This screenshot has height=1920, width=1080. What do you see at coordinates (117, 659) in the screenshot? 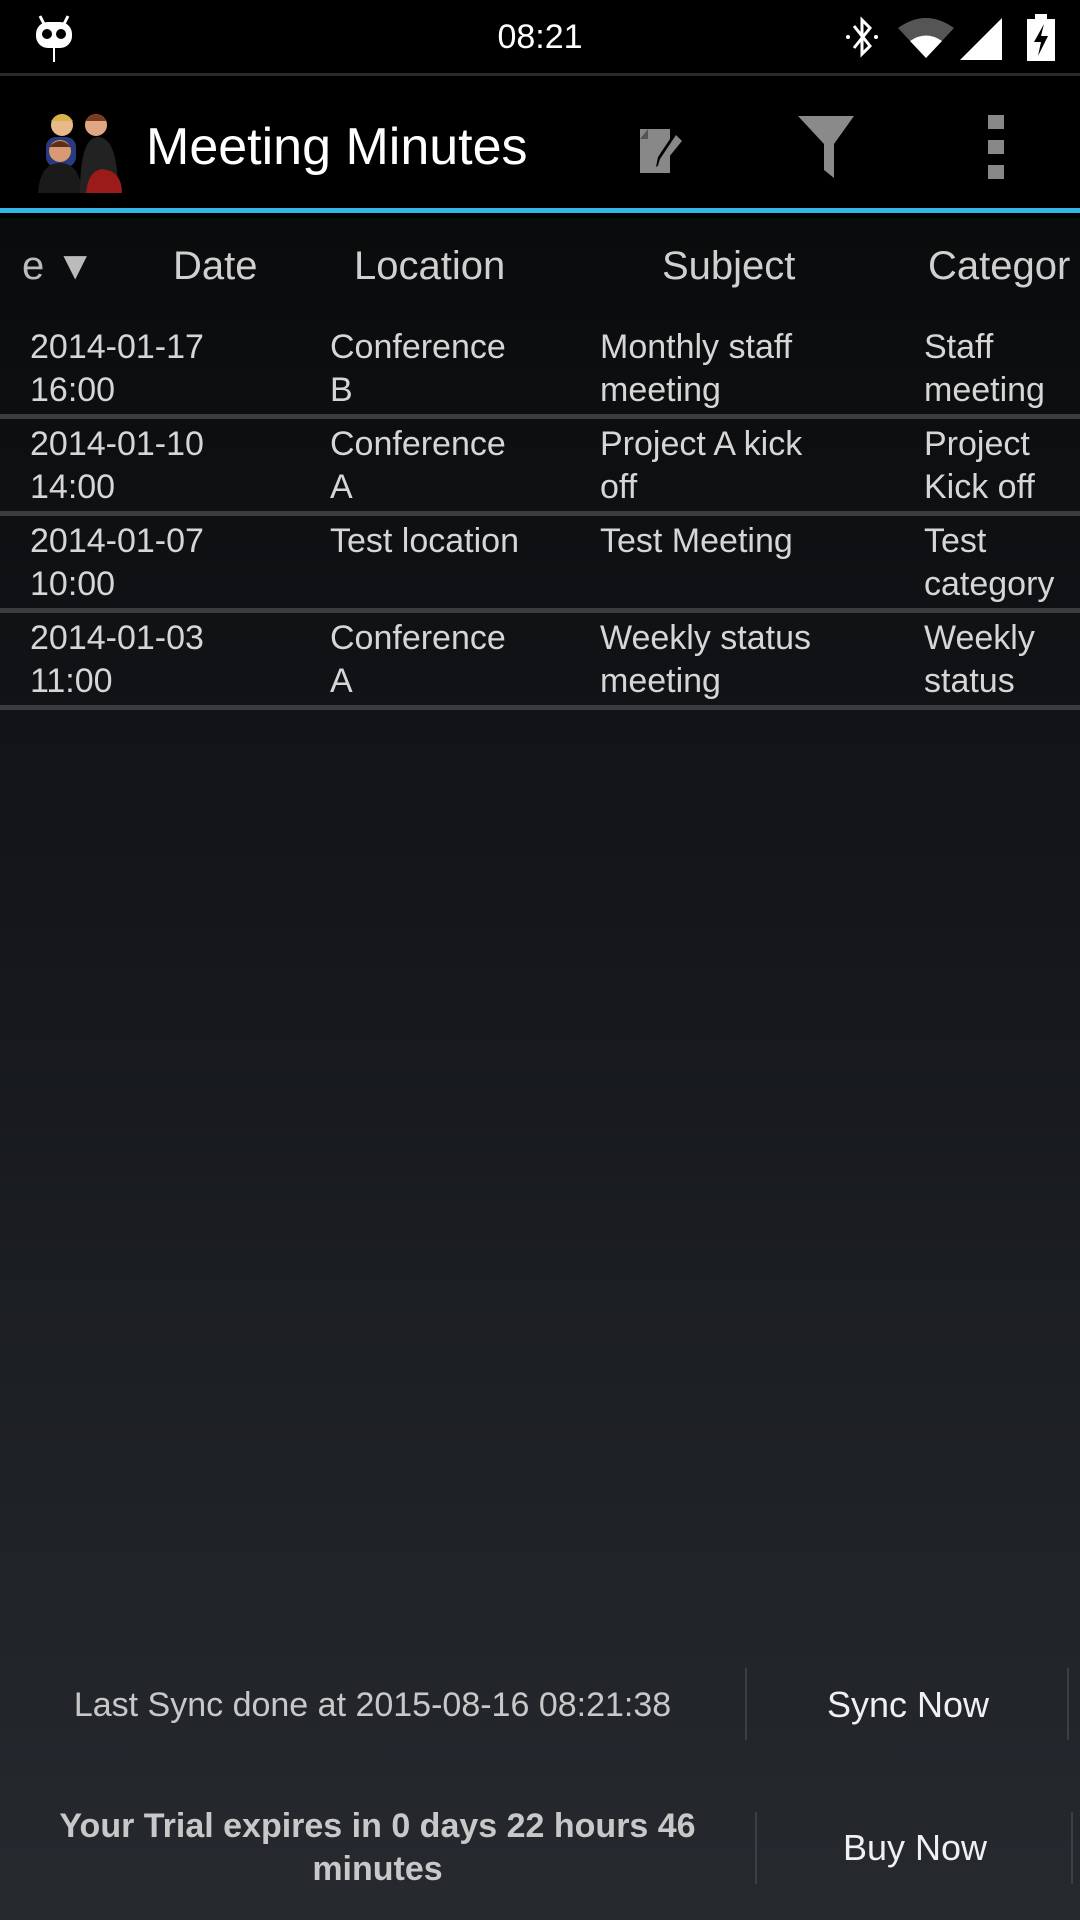
I see `cell-date: 2014-01-03 11:00` at bounding box center [117, 659].